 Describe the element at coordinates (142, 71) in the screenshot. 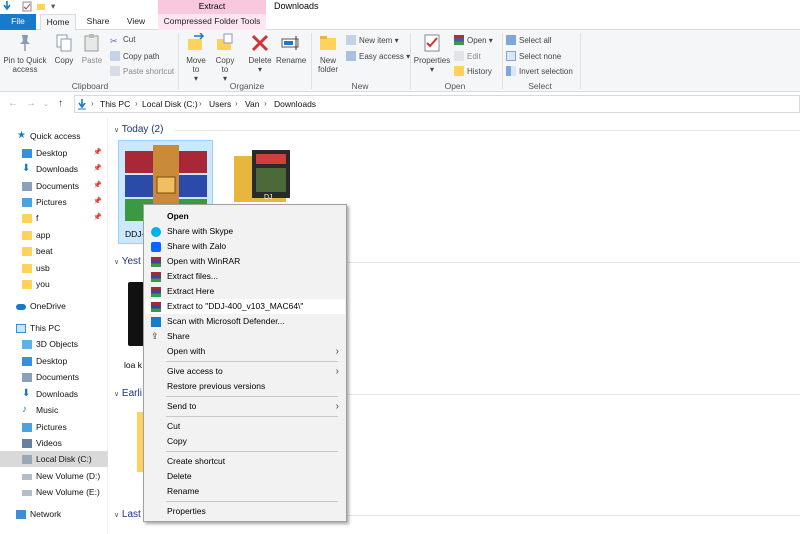

I see `paste-shortcut-button: Paste shortcut` at that location.